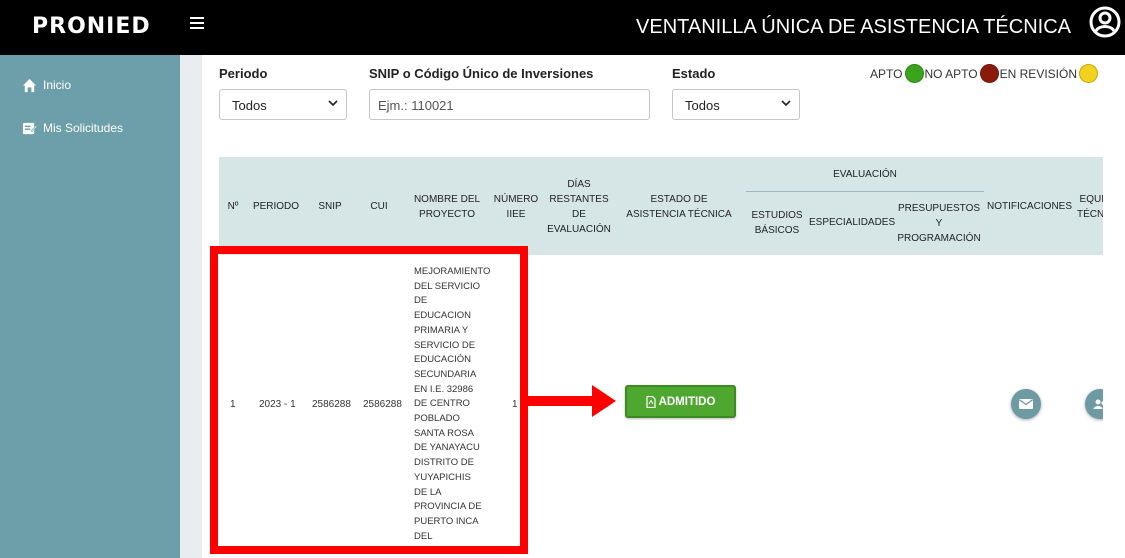 The image size is (1125, 558). I want to click on col-header-numero-iiee: NÚMERO IIEE, so click(516, 207).